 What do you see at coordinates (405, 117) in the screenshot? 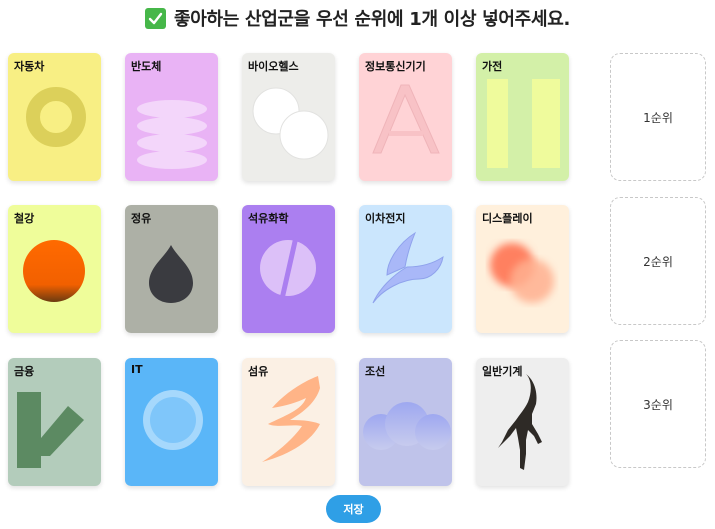
I see `industry-card-ict-devices: 정보통신기기` at bounding box center [405, 117].